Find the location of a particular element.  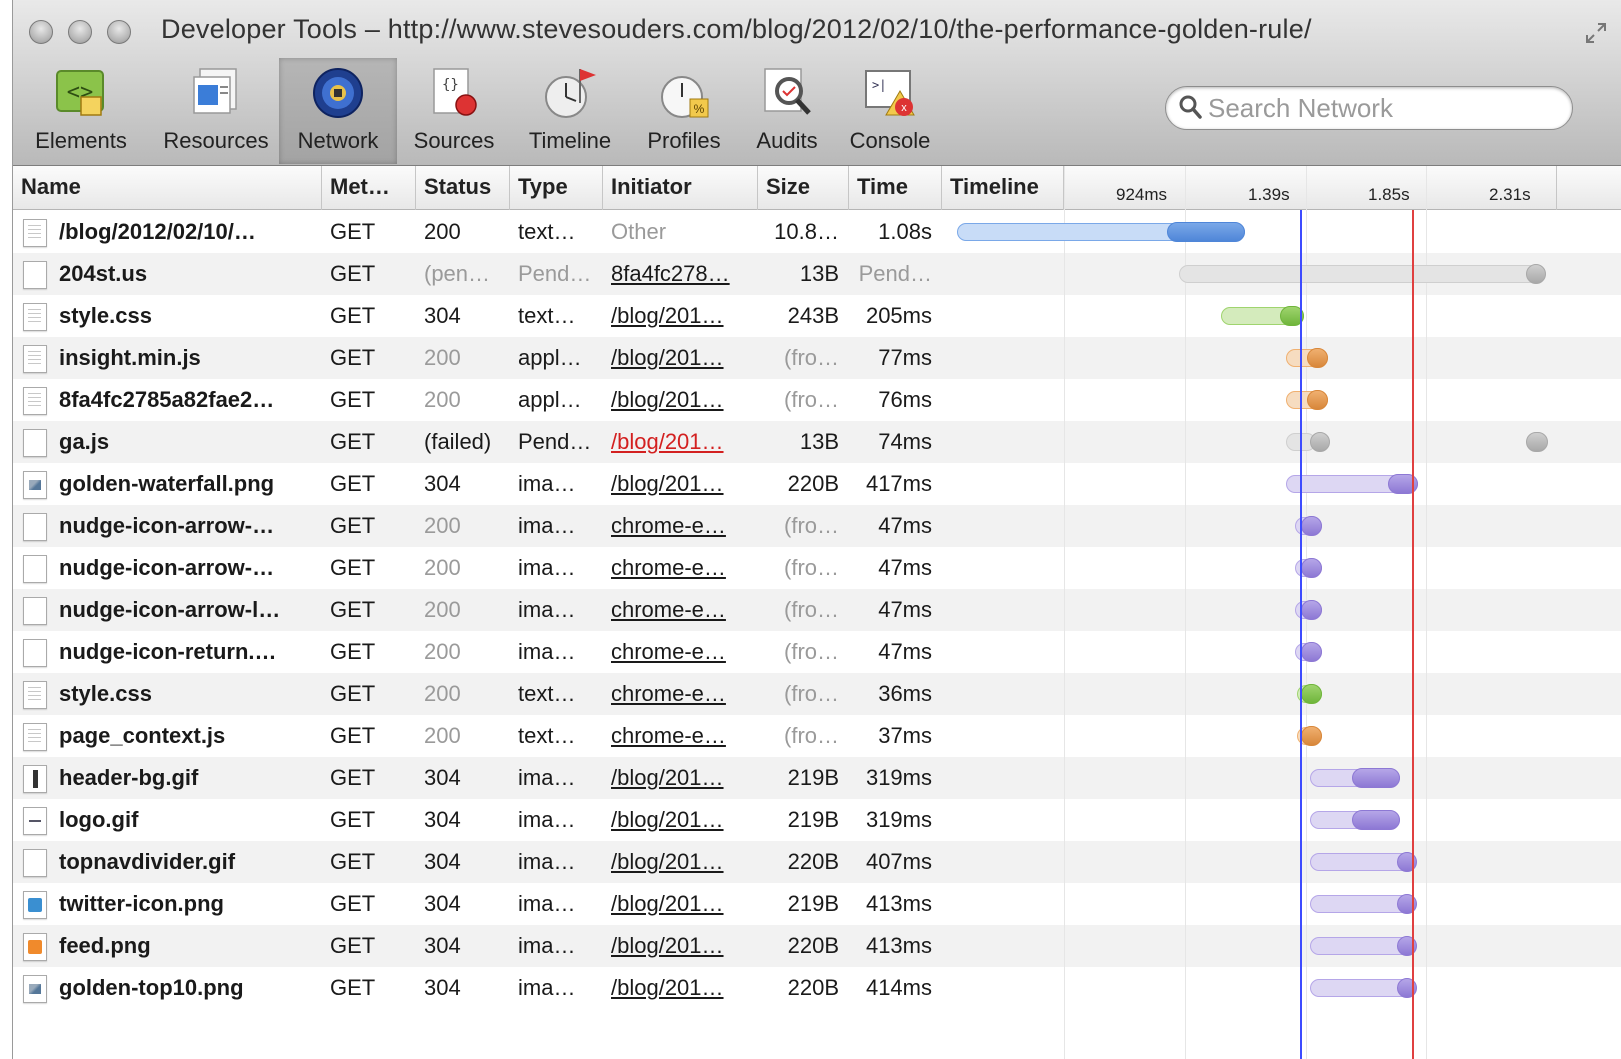

close-window-button is located at coordinates (41, 32).